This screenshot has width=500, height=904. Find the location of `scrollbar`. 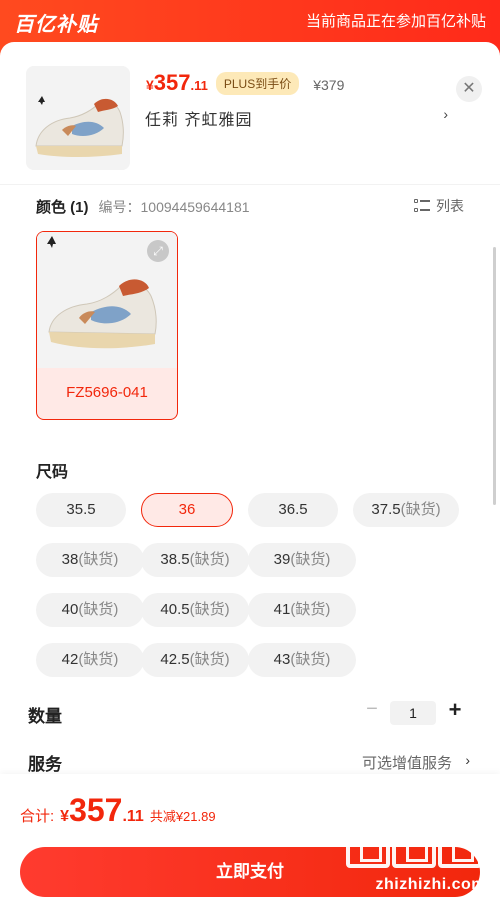

scrollbar is located at coordinates (494, 376).